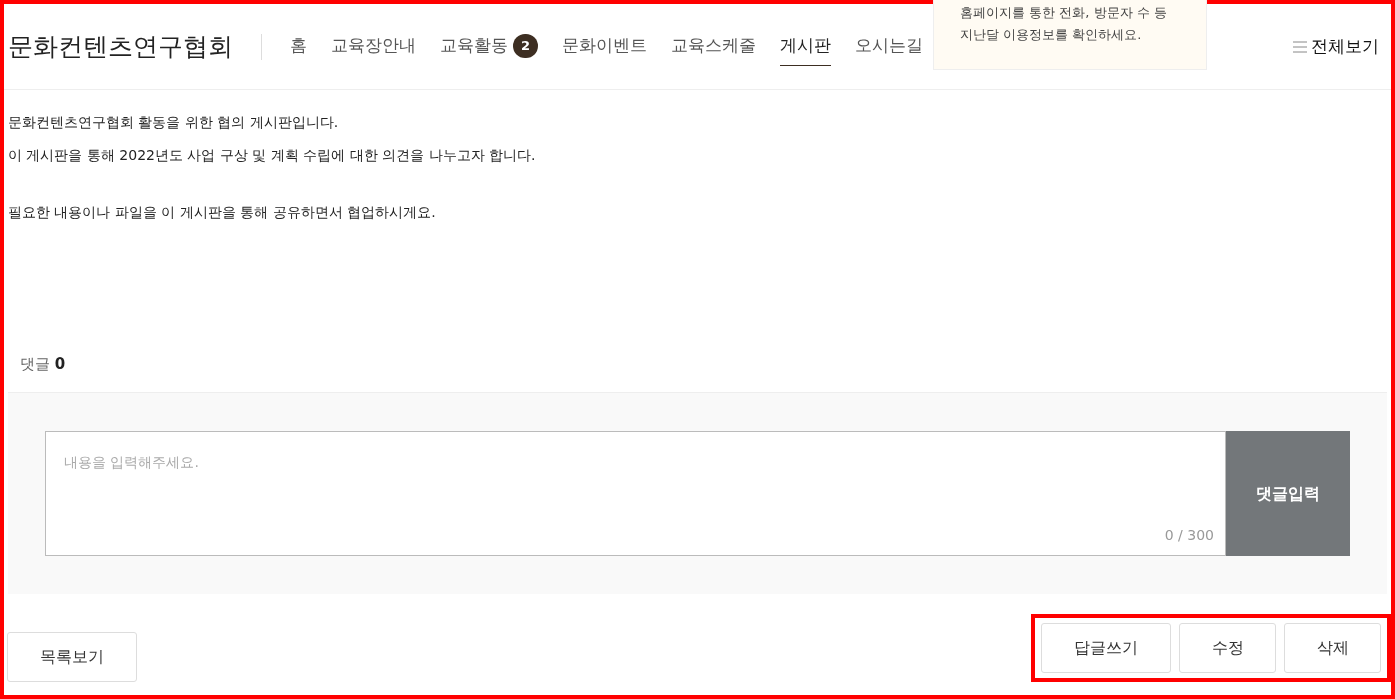 The height and width of the screenshot is (699, 1395). What do you see at coordinates (1336, 46) in the screenshot?
I see `all-menu-button: 전체보기` at bounding box center [1336, 46].